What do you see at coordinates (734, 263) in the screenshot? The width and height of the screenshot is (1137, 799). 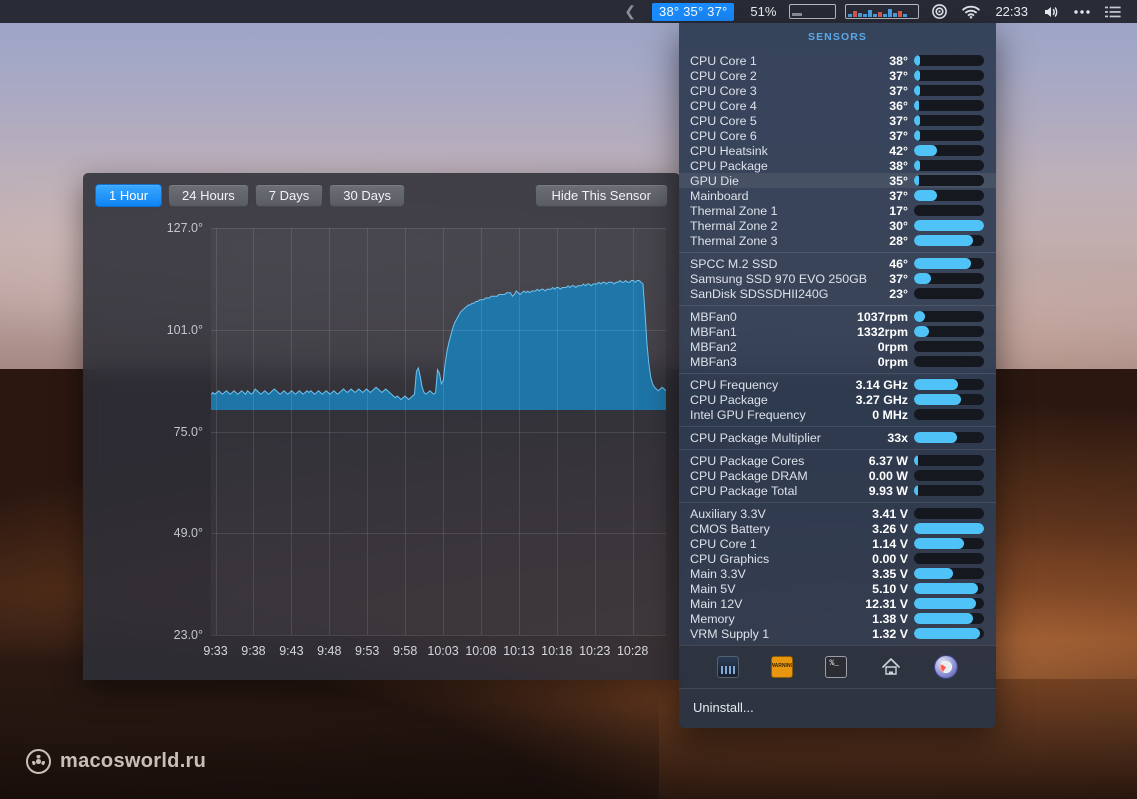 I see `sensor-name: SPCC M.2 SSD` at bounding box center [734, 263].